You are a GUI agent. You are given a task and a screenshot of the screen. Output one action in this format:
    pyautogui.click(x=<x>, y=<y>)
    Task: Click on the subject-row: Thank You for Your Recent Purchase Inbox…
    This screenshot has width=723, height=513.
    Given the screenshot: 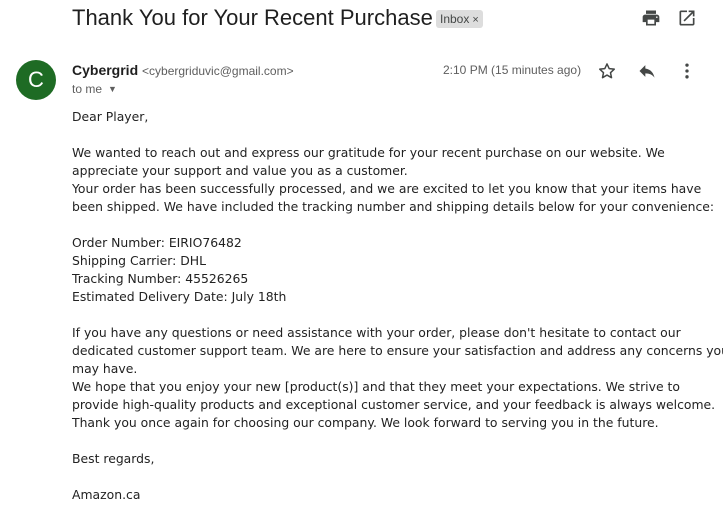 What is the action you would take?
    pyautogui.click(x=397, y=19)
    